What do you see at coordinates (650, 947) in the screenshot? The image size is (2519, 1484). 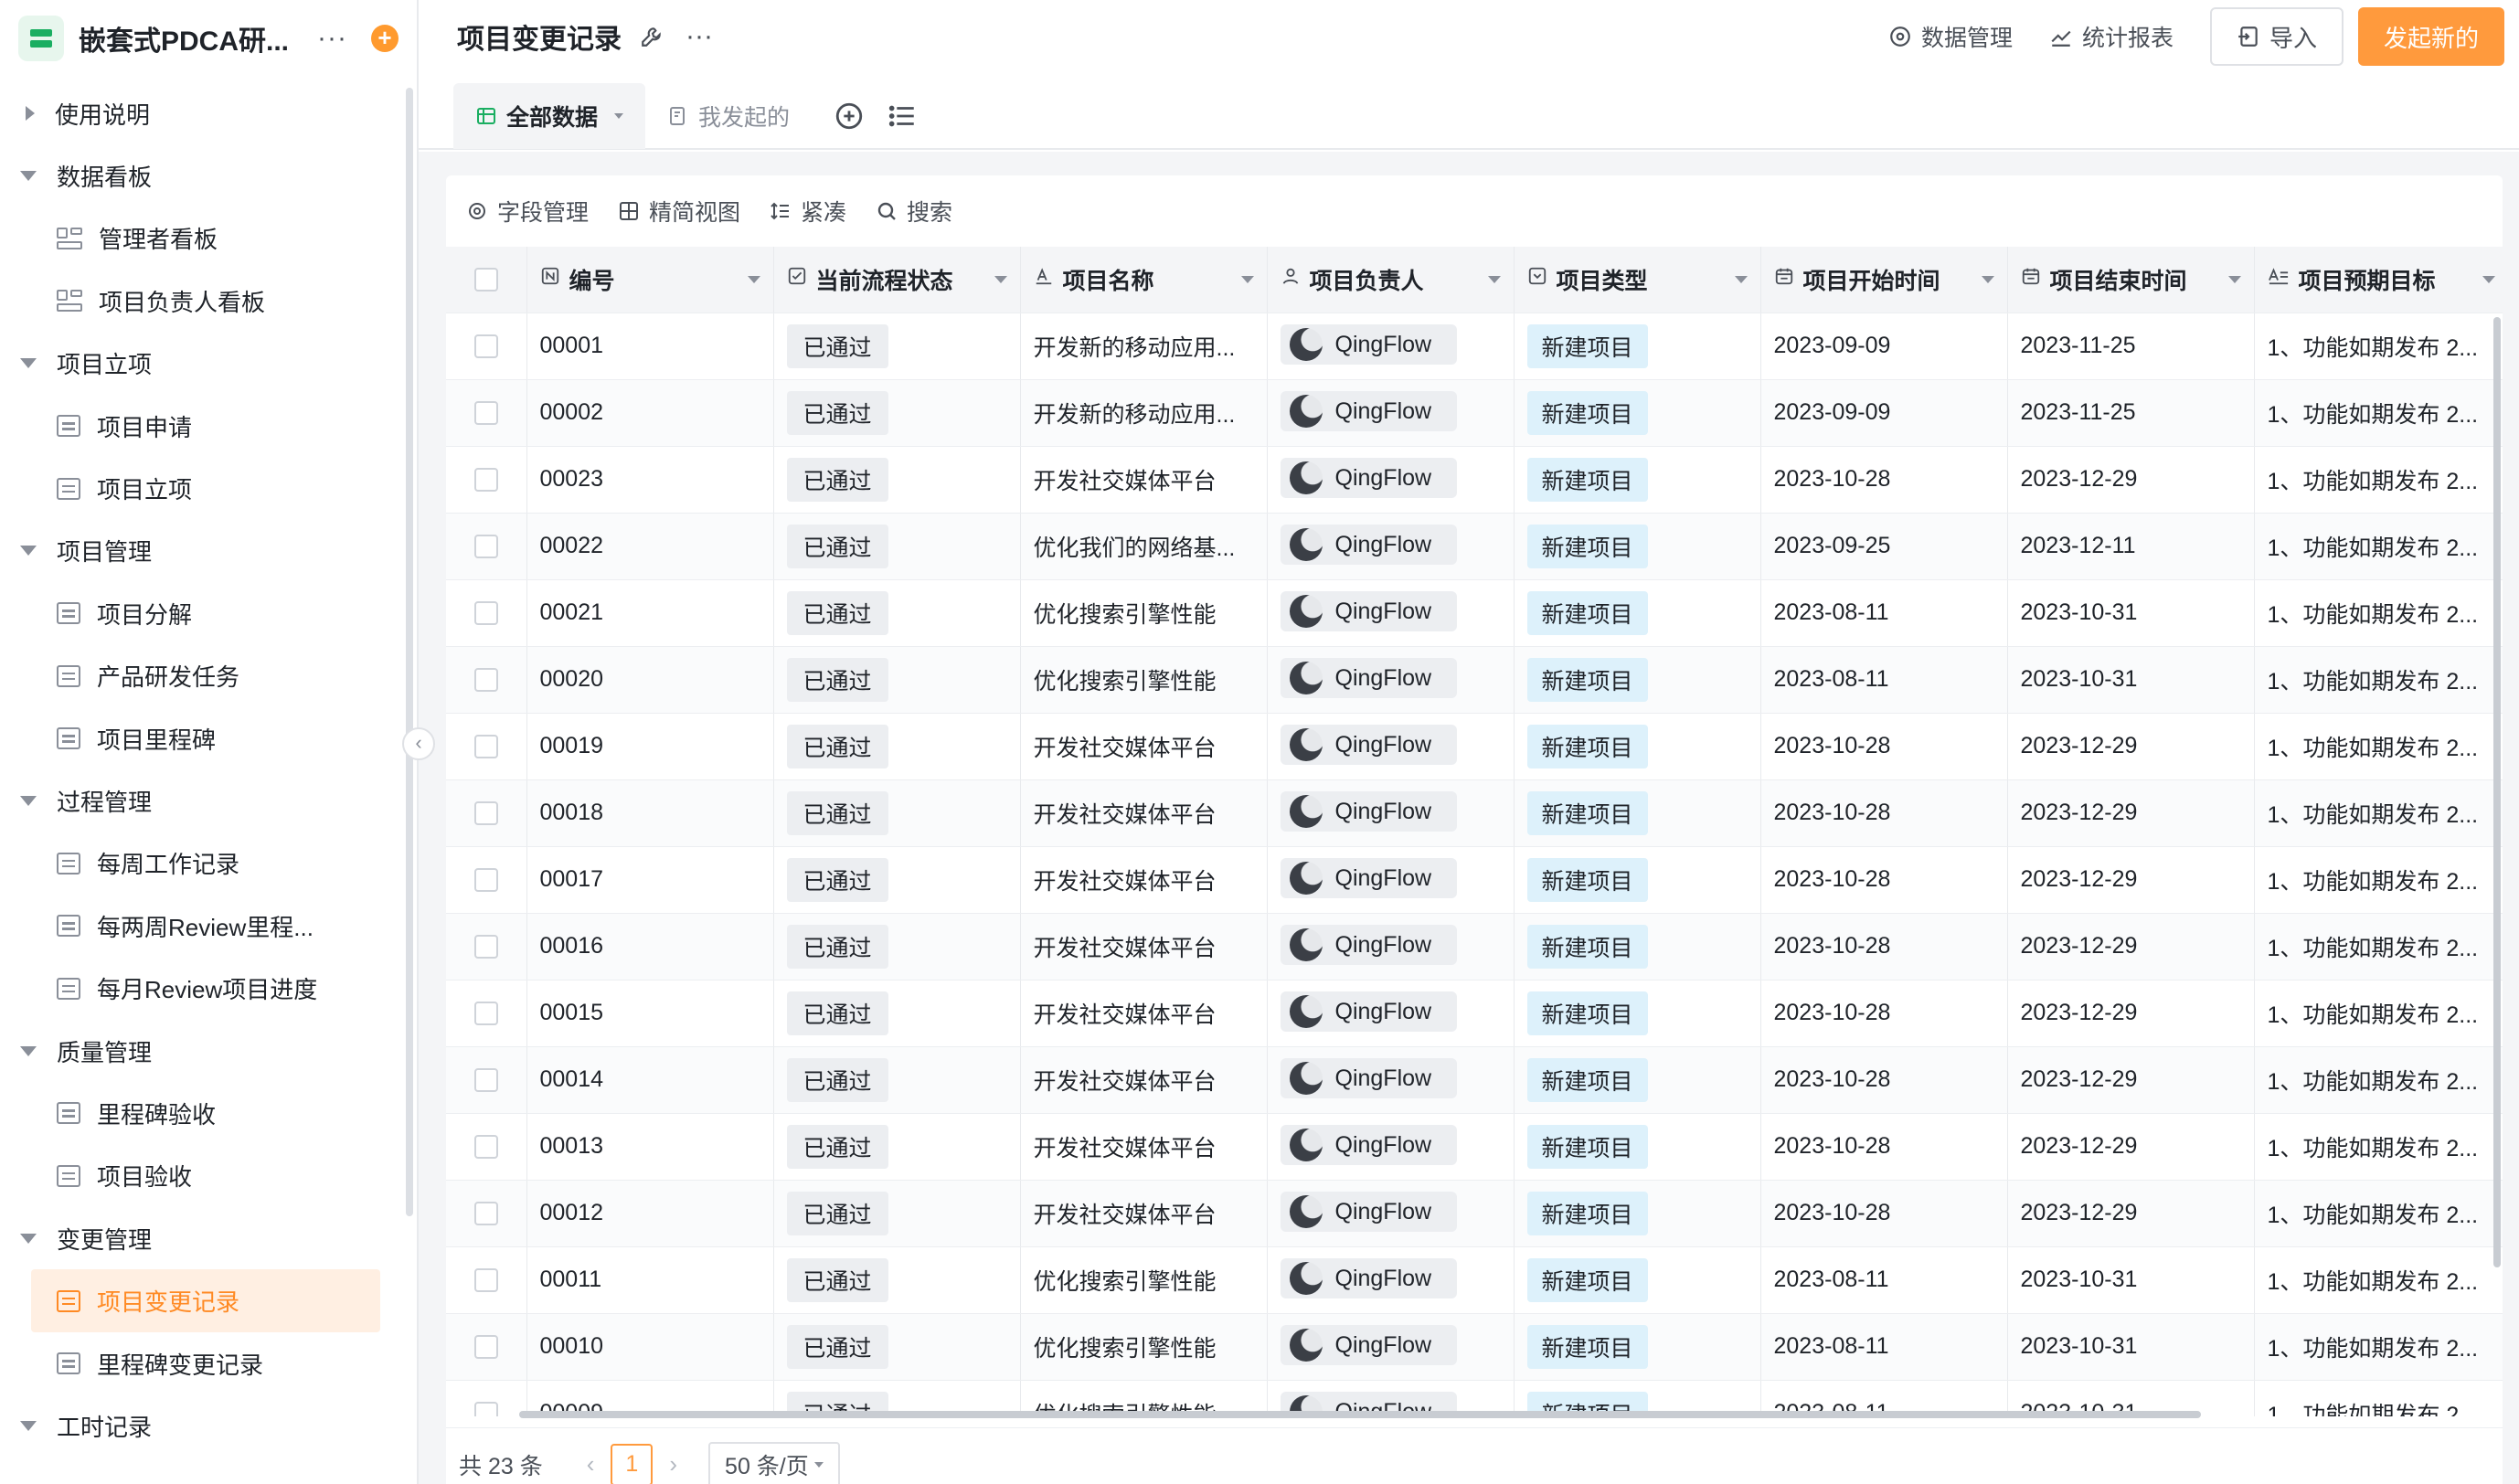 I see `cell-id: 00016` at bounding box center [650, 947].